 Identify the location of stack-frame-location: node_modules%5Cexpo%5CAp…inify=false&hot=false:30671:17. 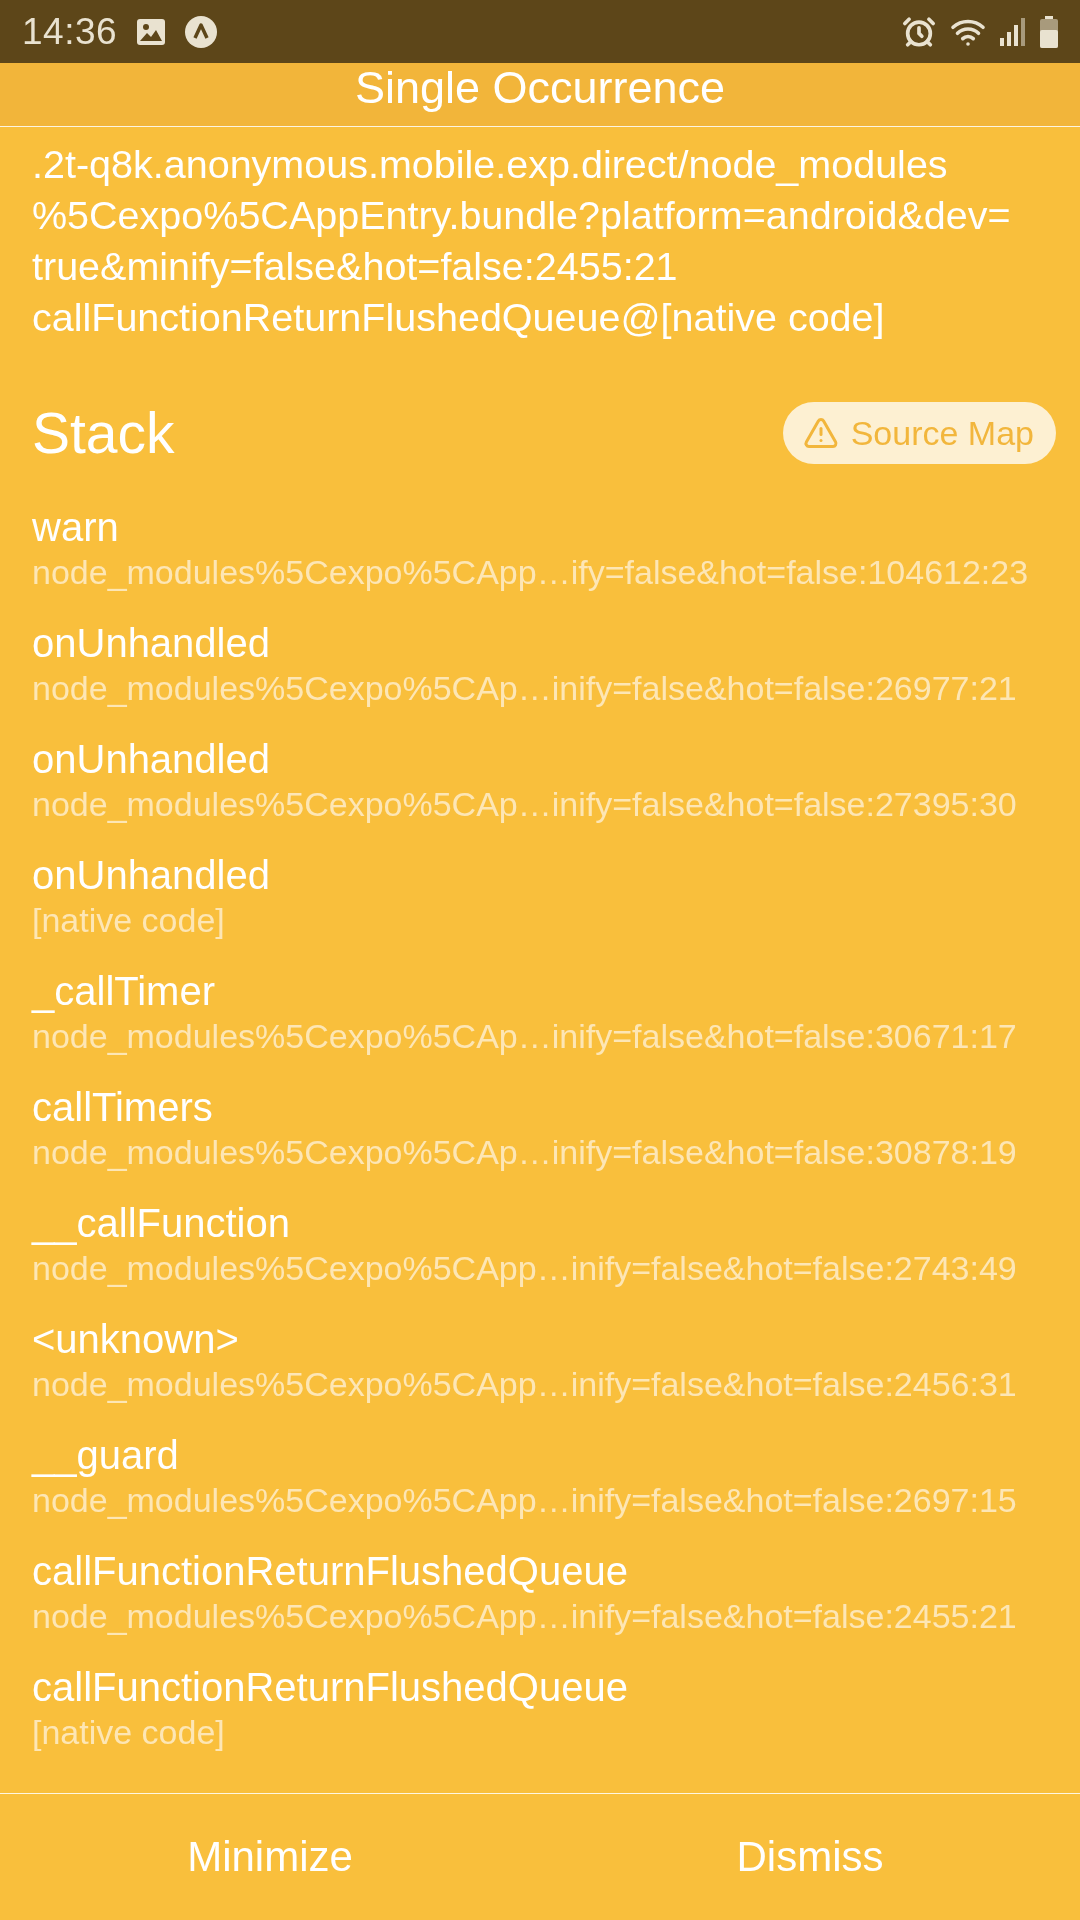
(524, 1036).